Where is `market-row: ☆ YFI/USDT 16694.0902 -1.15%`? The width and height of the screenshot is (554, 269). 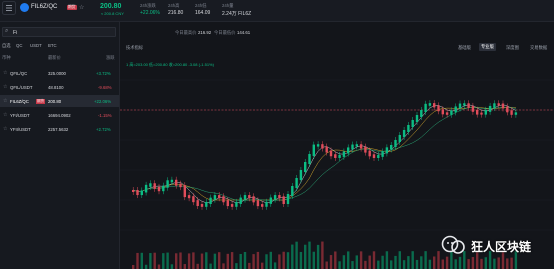 market-row: ☆ YFI/USDT 16694.0902 -1.15% is located at coordinates (59, 115).